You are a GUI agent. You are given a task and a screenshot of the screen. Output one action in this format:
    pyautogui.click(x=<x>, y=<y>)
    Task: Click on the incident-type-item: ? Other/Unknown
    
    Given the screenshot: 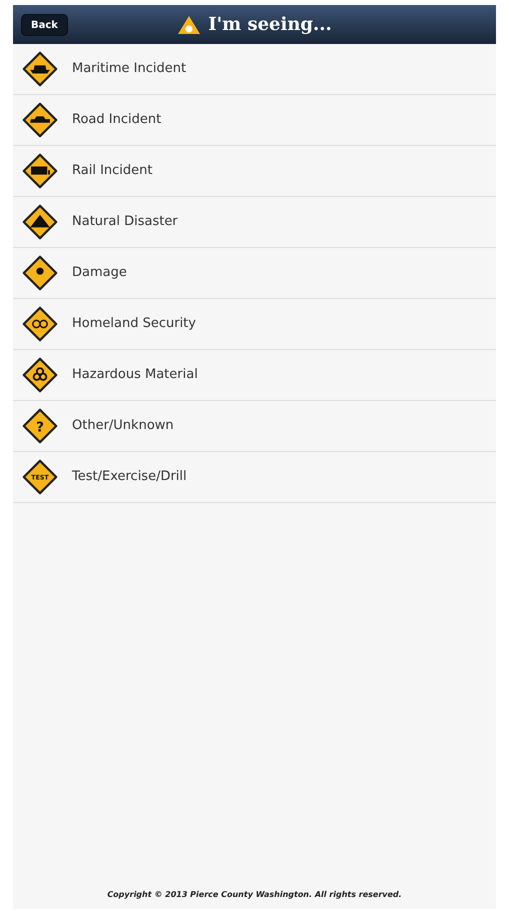 What is the action you would take?
    pyautogui.click(x=254, y=426)
    